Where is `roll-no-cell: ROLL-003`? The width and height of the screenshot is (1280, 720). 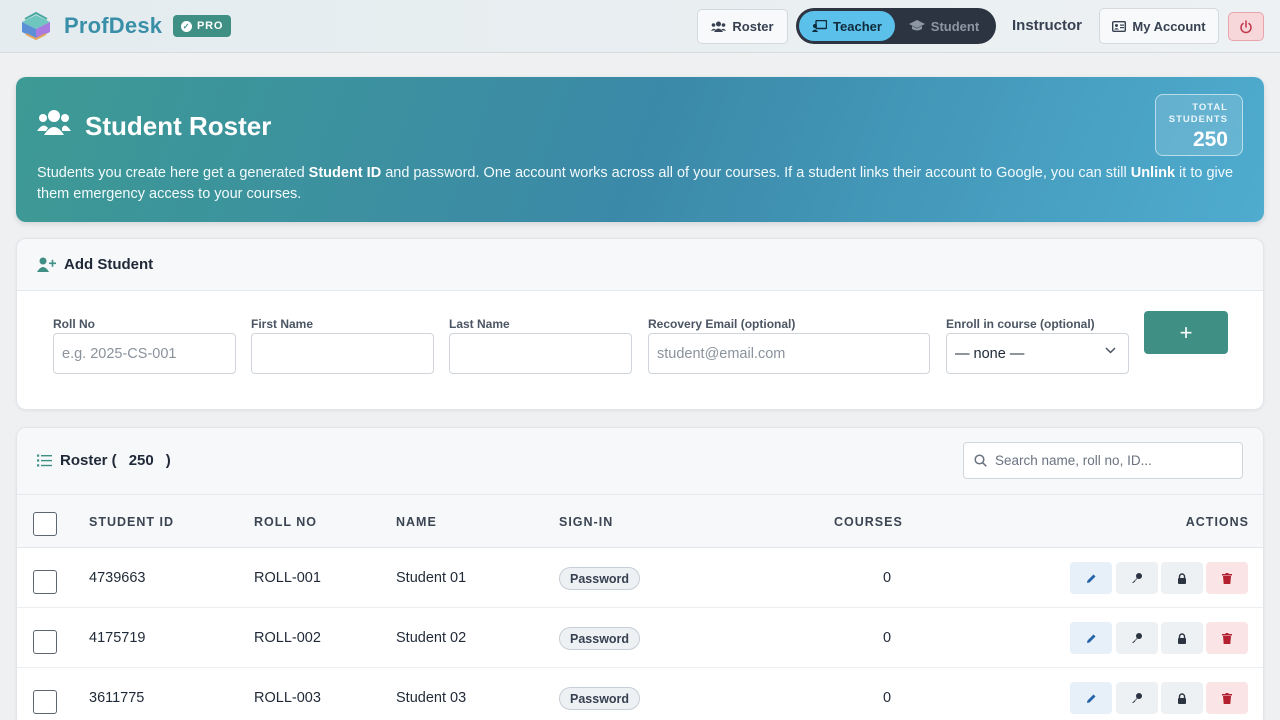 roll-no-cell: ROLL-003 is located at coordinates (287, 698).